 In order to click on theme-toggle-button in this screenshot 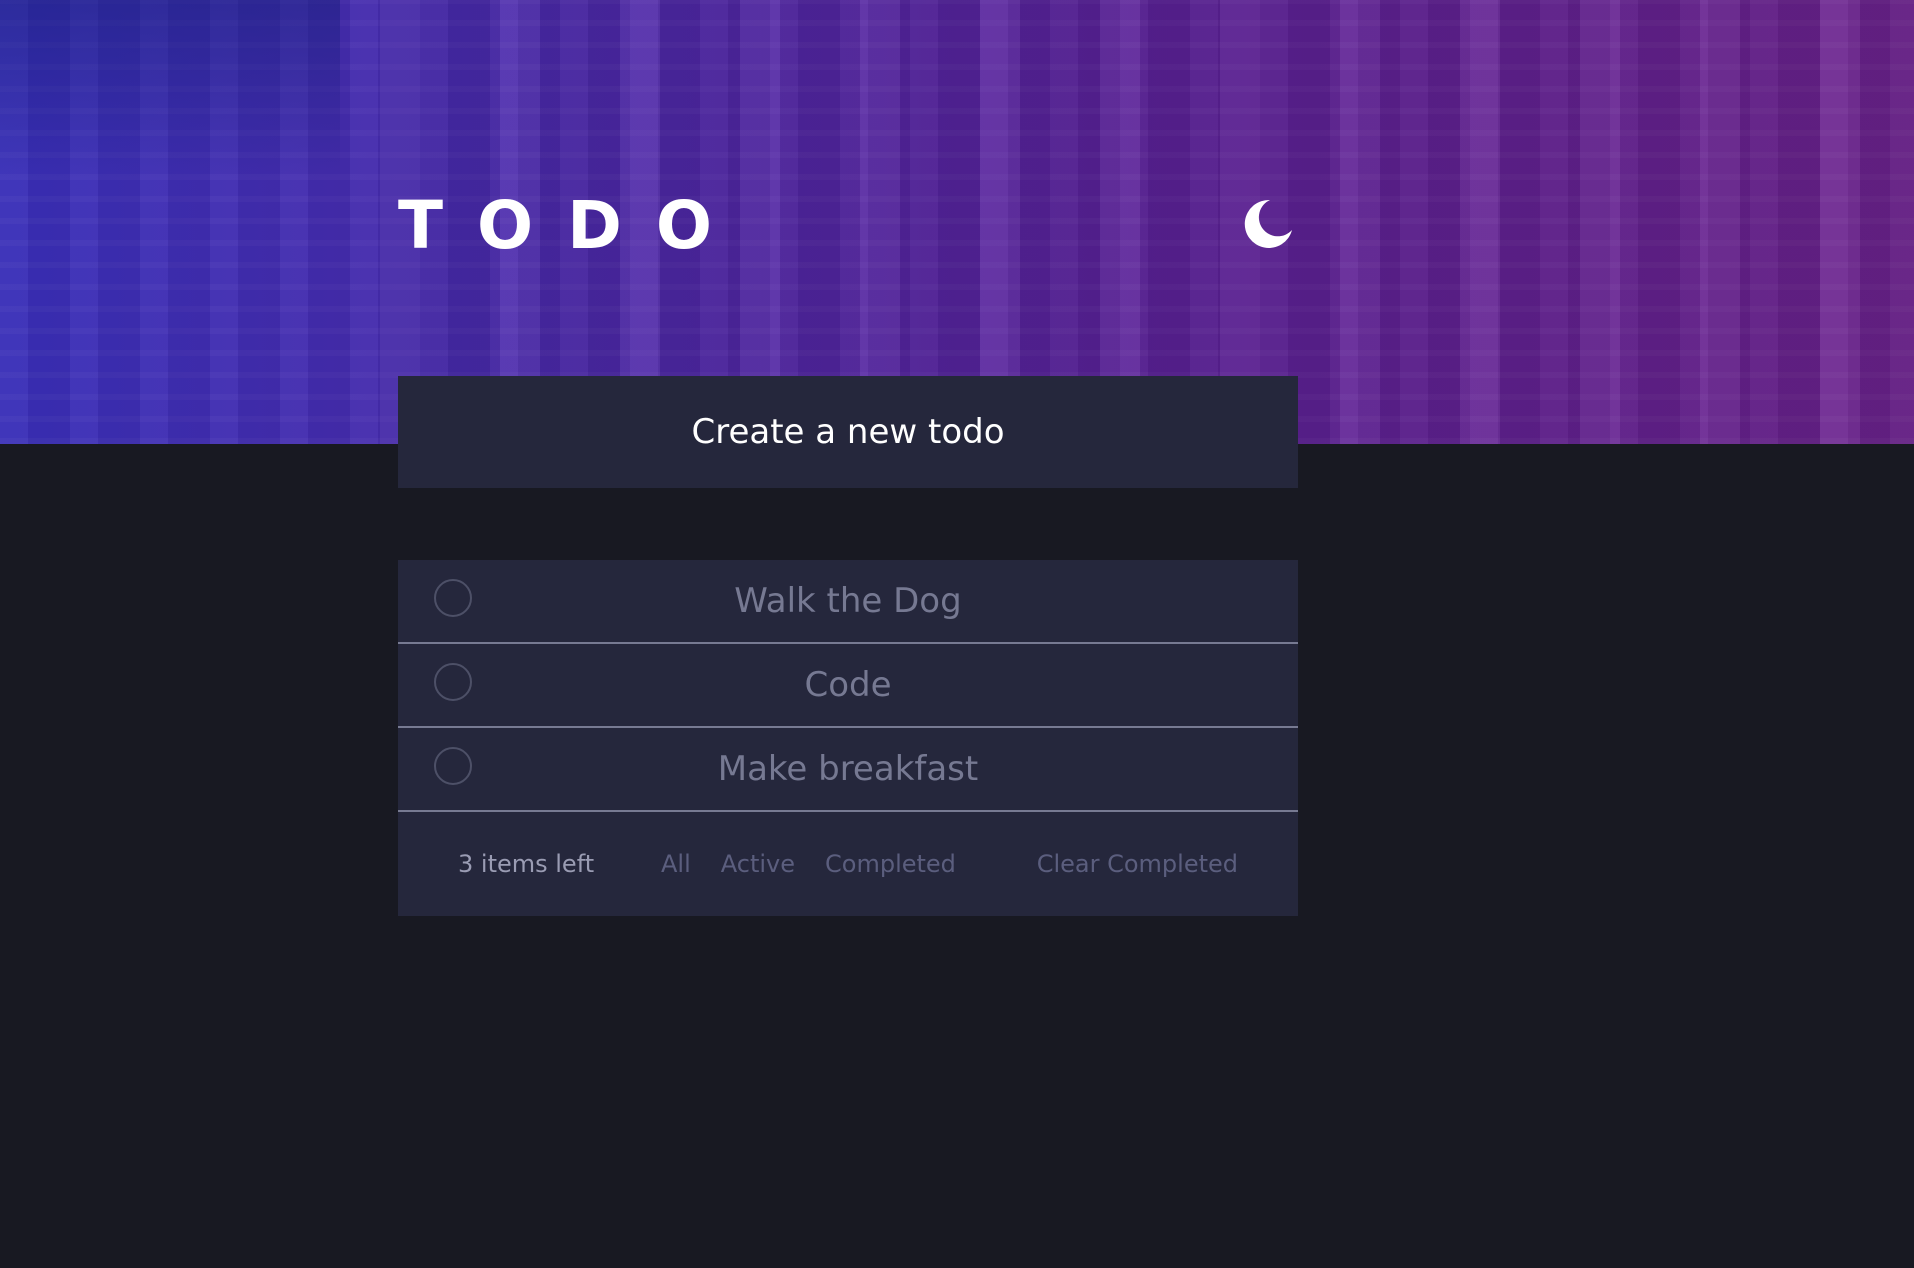, I will do `click(1268, 224)`.